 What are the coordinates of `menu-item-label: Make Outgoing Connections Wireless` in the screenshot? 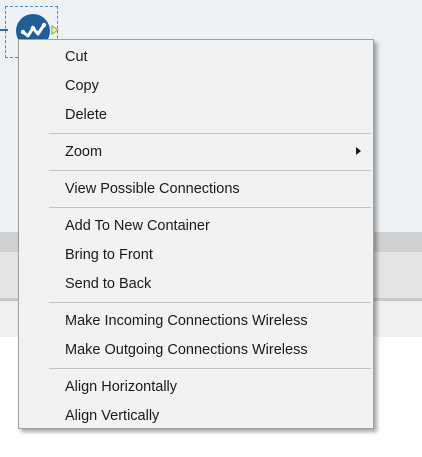 It's located at (186, 350).